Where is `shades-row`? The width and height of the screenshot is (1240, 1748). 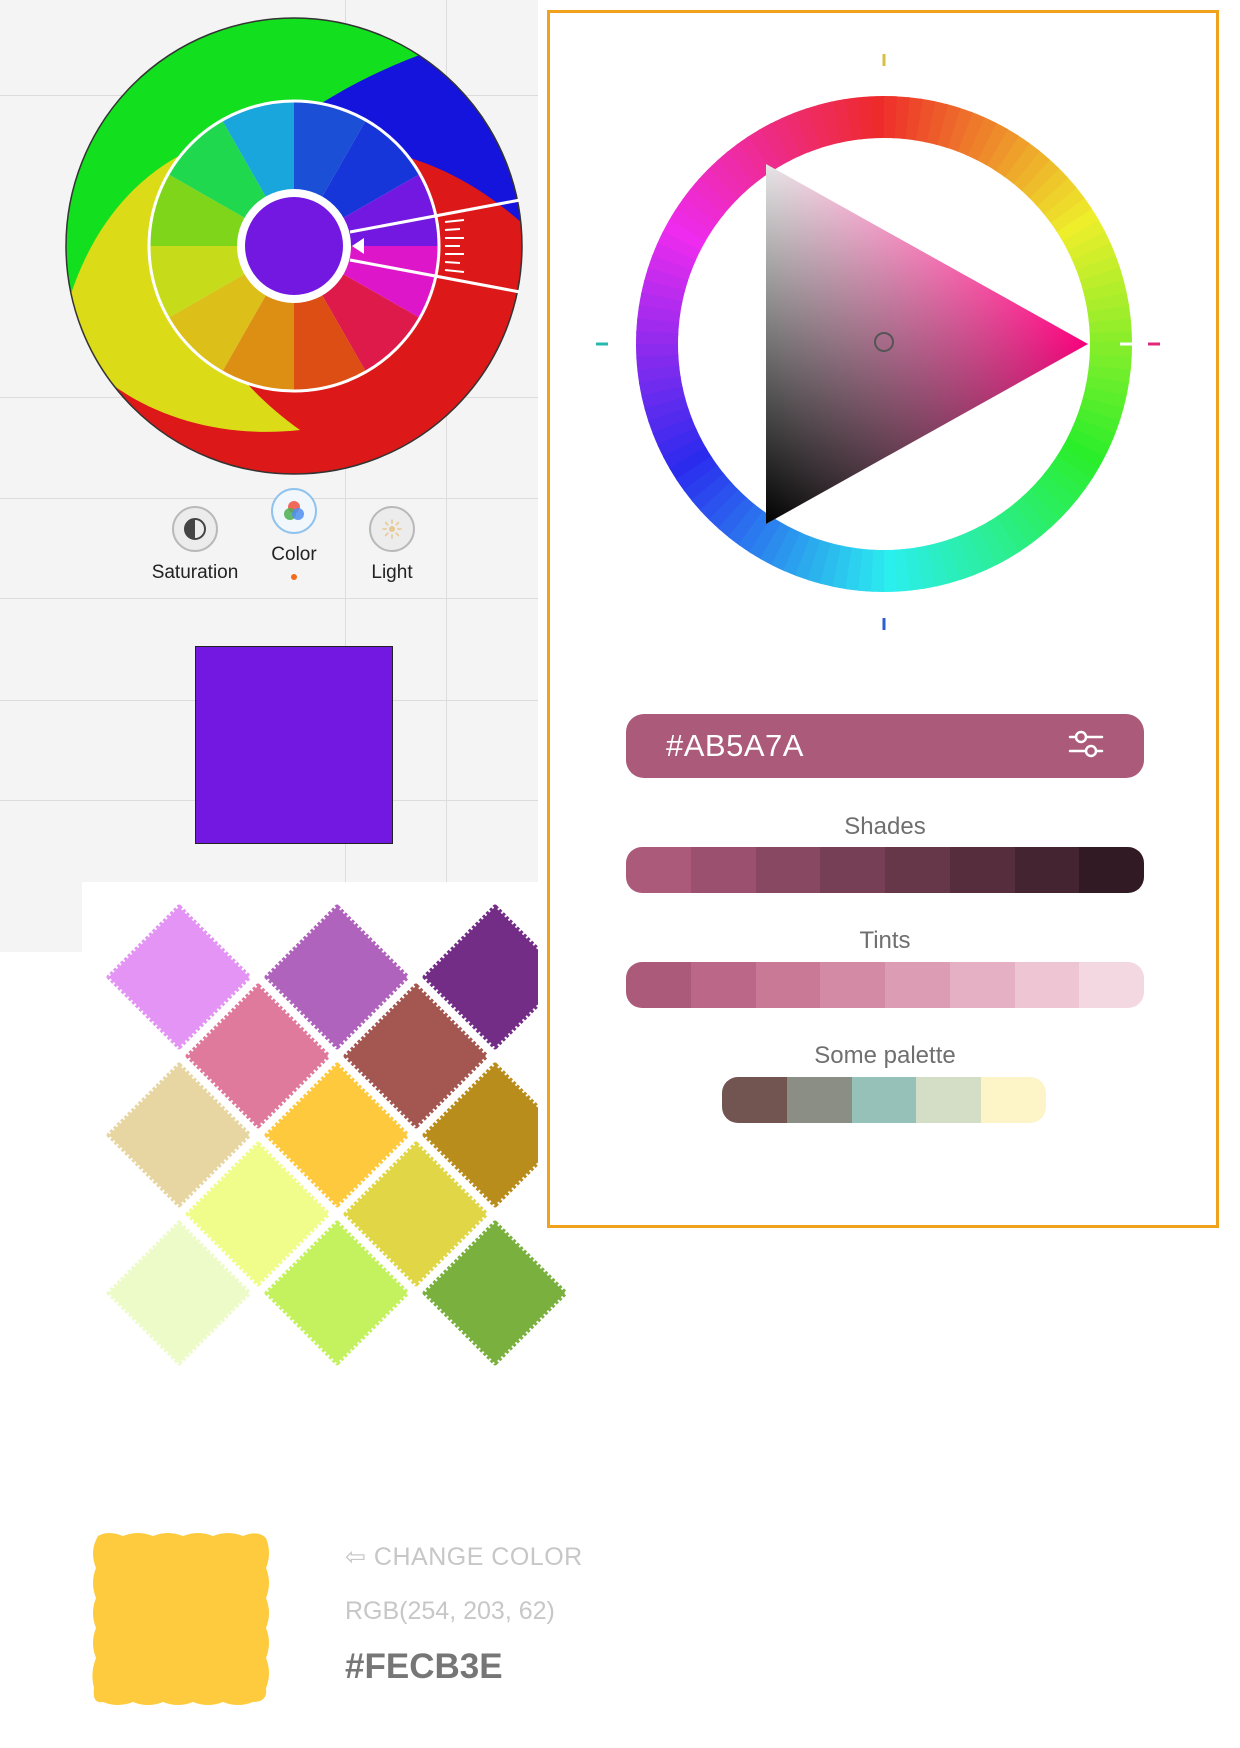
shades-row is located at coordinates (885, 870).